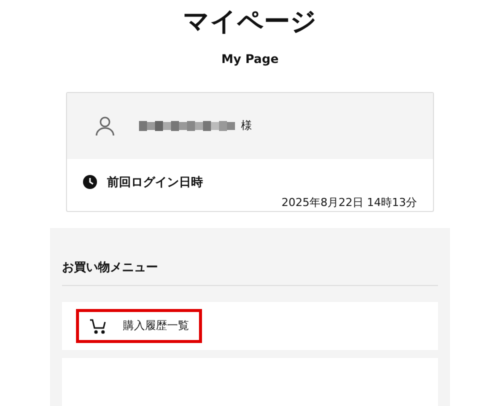 Image resolution: width=500 pixels, height=406 pixels. What do you see at coordinates (250, 272) in the screenshot?
I see `shopping-menu-heading: お買い物メニュー` at bounding box center [250, 272].